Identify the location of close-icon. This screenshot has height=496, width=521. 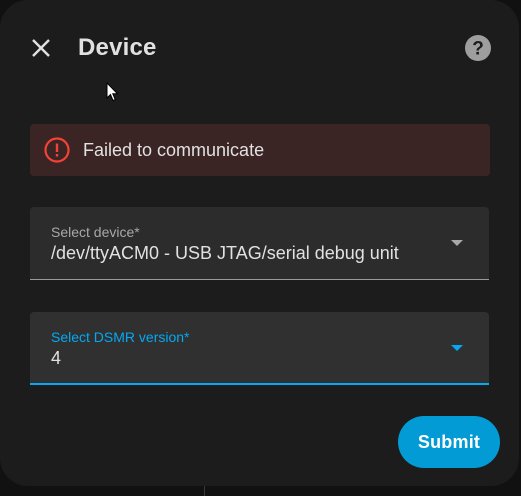
(41, 48).